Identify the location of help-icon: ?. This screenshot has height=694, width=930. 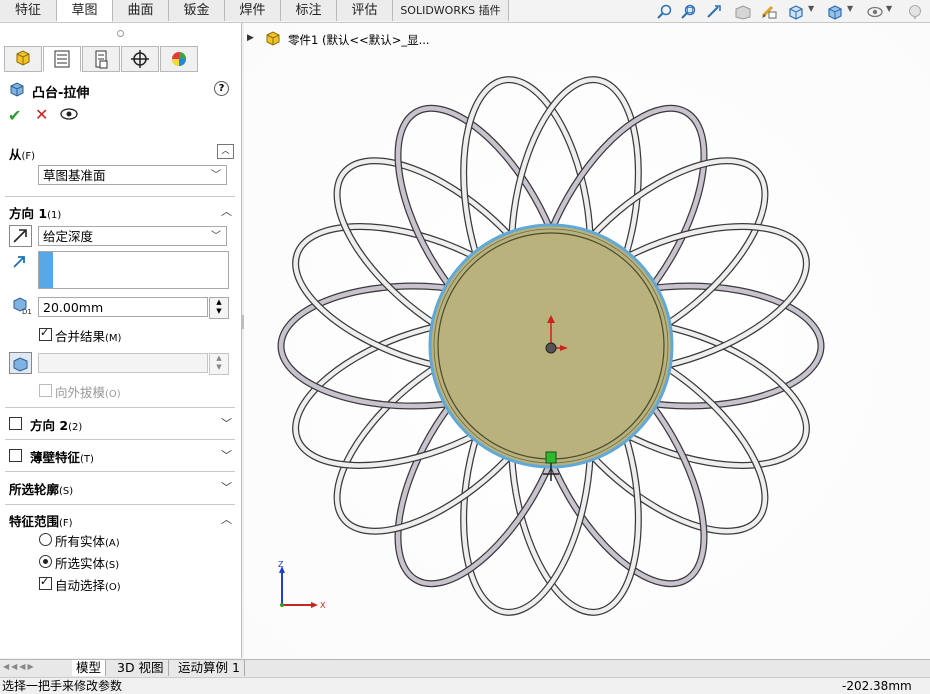
(221, 88).